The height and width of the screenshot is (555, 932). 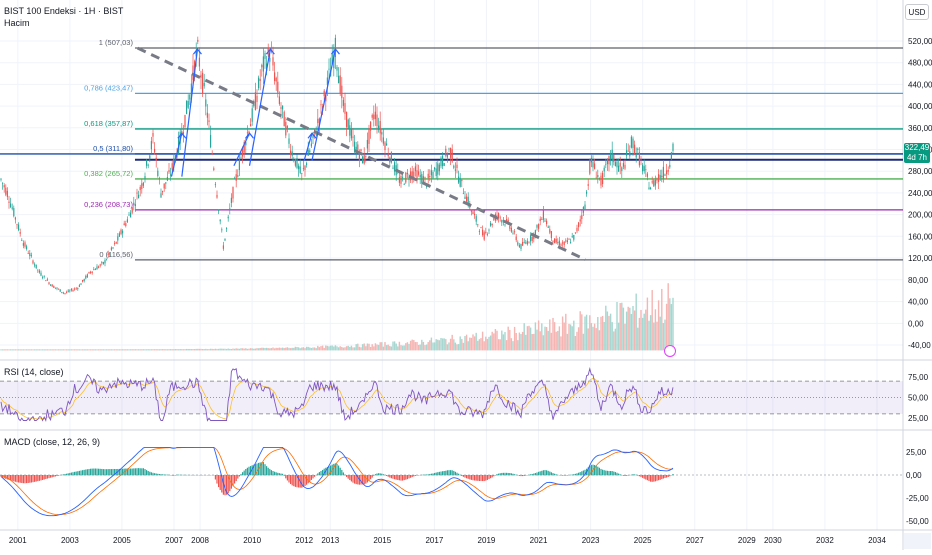 What do you see at coordinates (17, 23) in the screenshot?
I see `volume-legend: Hacim` at bounding box center [17, 23].